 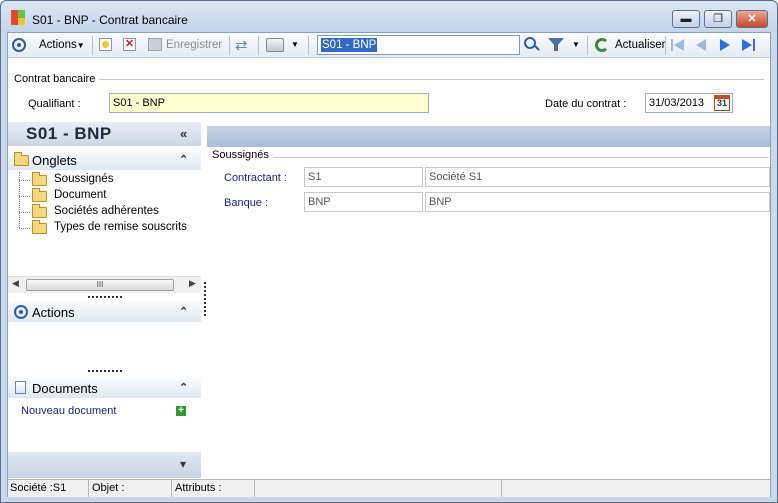 I want to click on app-icon, so click(x=18, y=17).